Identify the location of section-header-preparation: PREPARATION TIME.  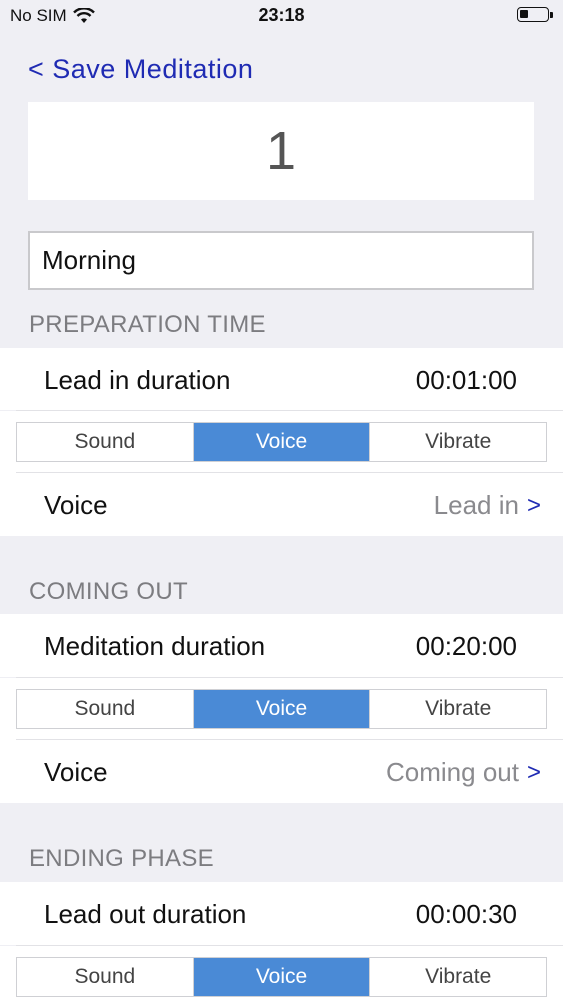
(147, 324).